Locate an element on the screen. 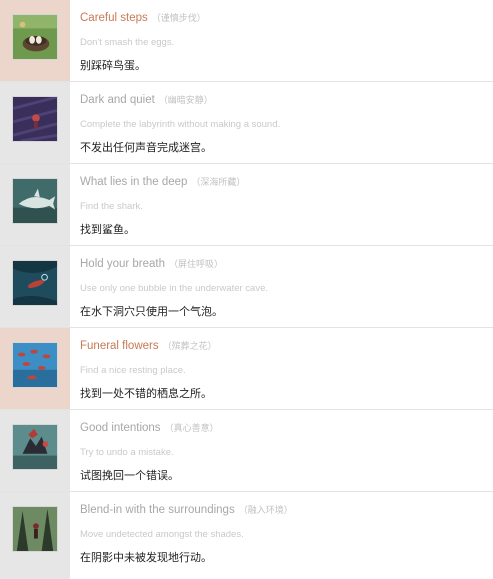 The height and width of the screenshot is (579, 493). achievement-description: Find the shark. is located at coordinates (111, 206).